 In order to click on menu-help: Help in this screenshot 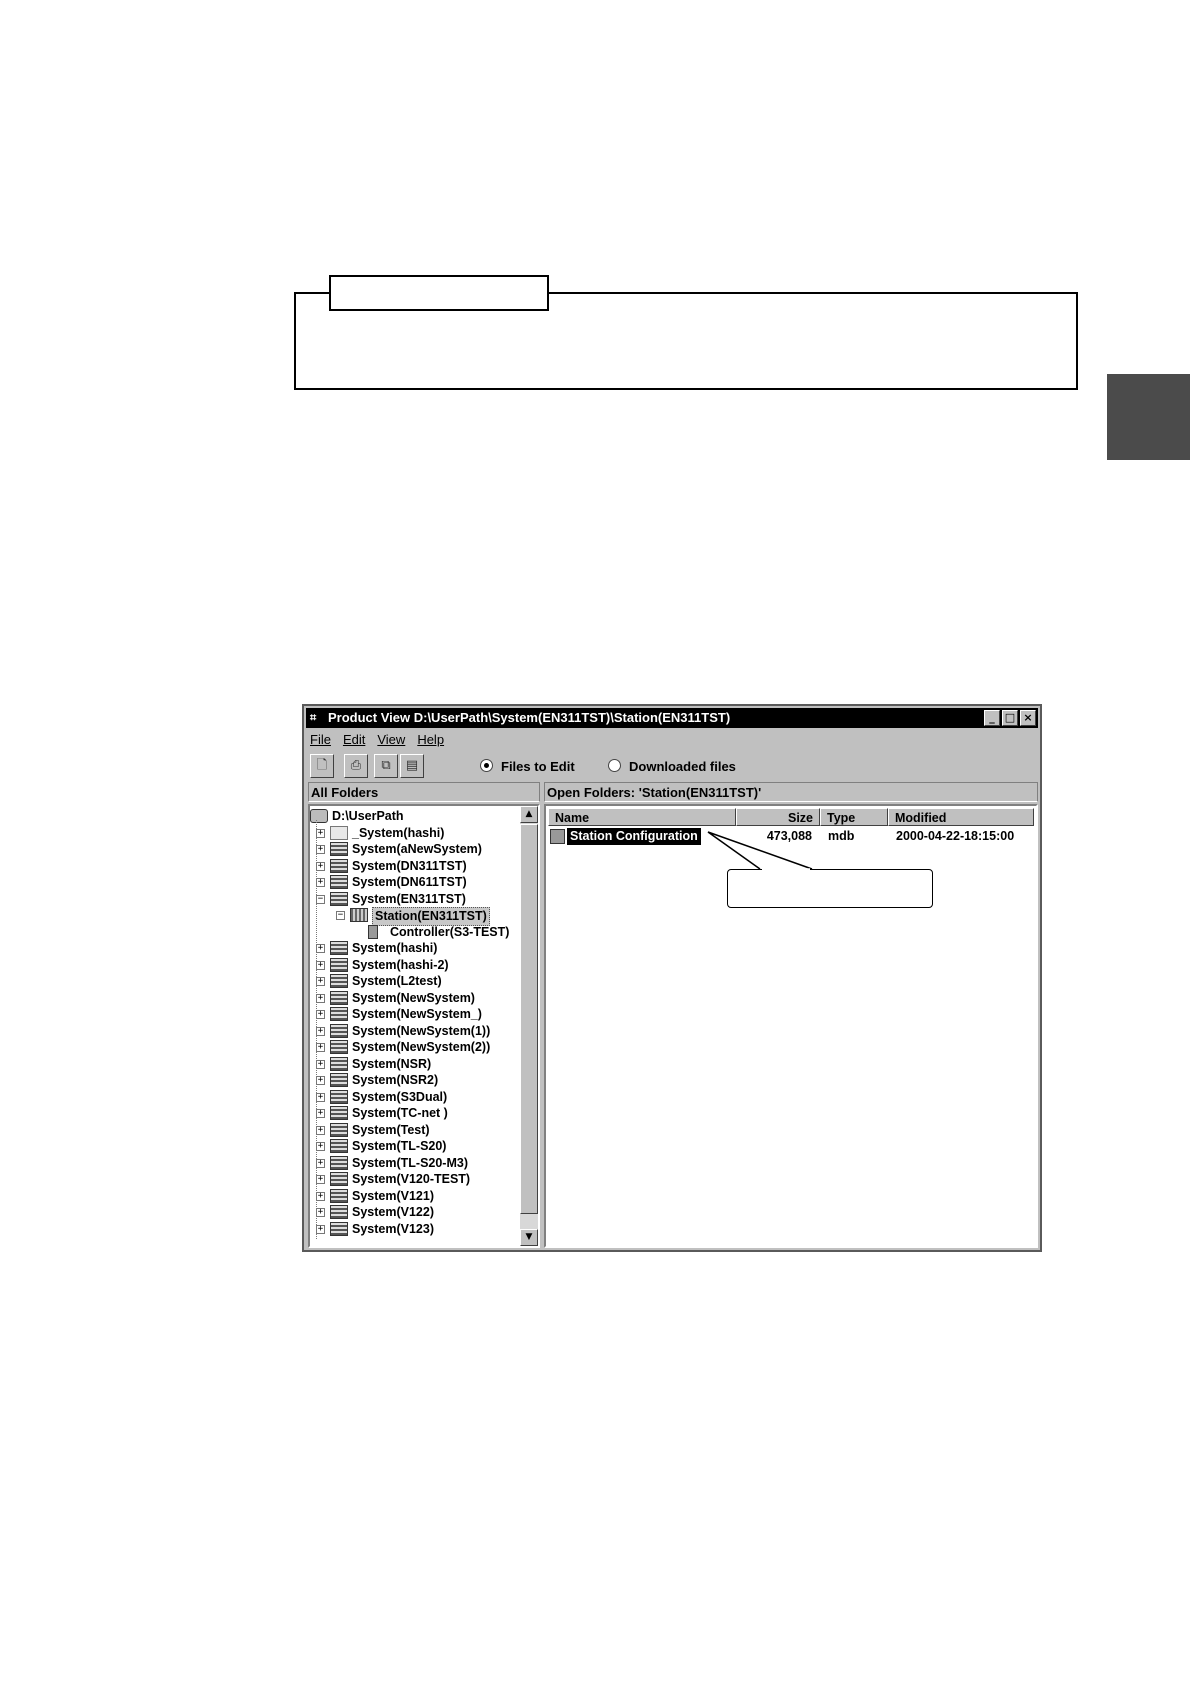, I will do `click(430, 740)`.